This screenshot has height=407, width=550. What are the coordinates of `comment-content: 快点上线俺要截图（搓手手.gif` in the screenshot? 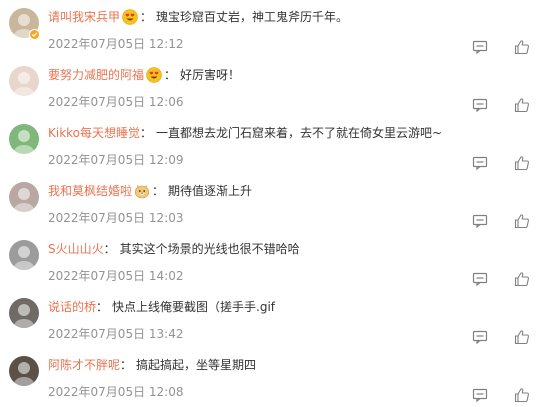 It's located at (194, 307).